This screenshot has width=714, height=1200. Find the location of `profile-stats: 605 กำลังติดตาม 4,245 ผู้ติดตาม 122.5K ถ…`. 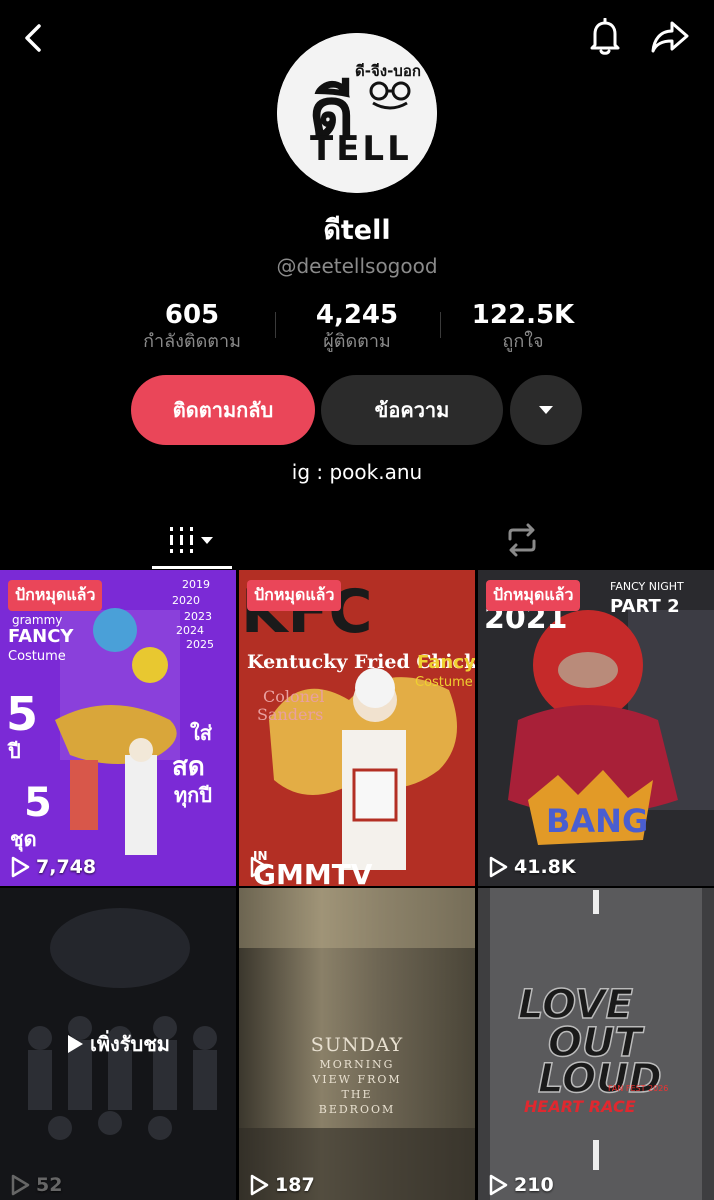

profile-stats: 605 กำลังติดตาม 4,245 ผู้ติดตาม 122.5K ถ… is located at coordinates (357, 328).